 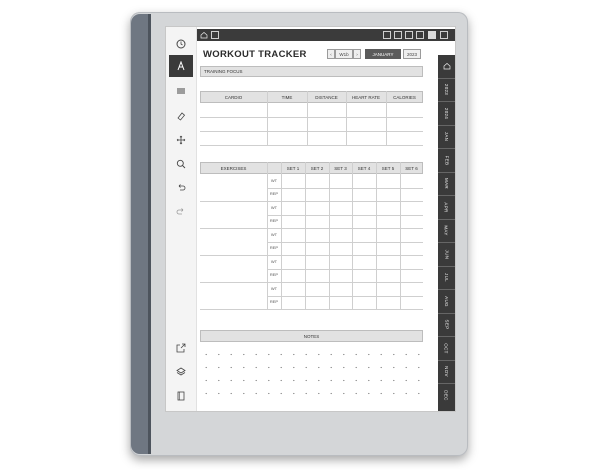 I want to click on tab-label: 2024, so click(x=446, y=113).